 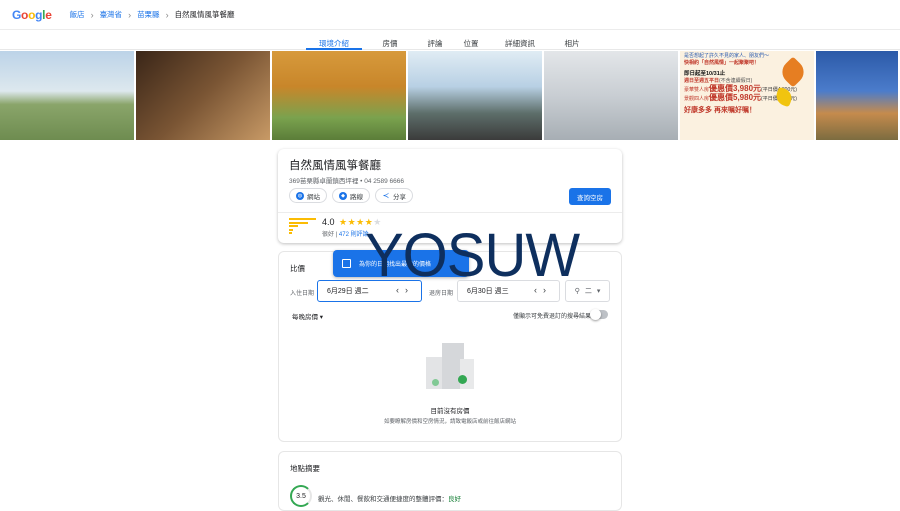 I want to click on hotel-name: 自然風情風箏餐廳, so click(x=335, y=166).